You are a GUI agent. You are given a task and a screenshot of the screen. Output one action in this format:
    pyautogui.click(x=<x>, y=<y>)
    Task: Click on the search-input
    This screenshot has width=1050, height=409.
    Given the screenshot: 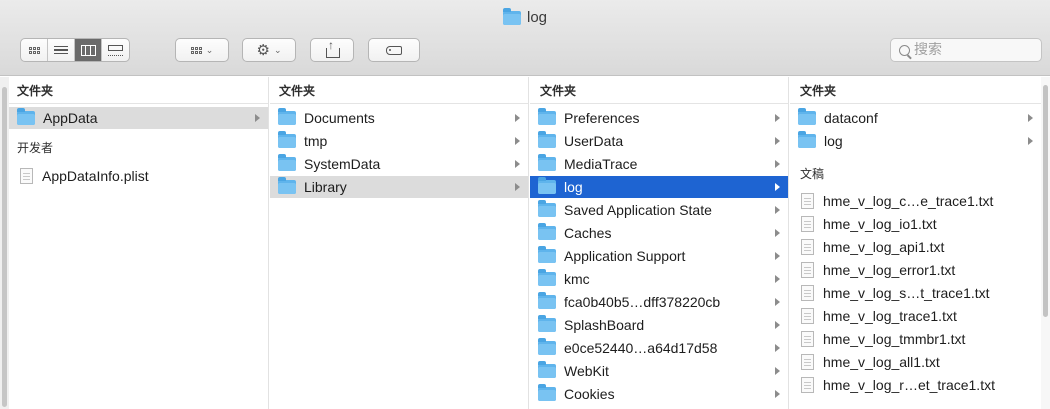 What is the action you would take?
    pyautogui.click(x=969, y=50)
    